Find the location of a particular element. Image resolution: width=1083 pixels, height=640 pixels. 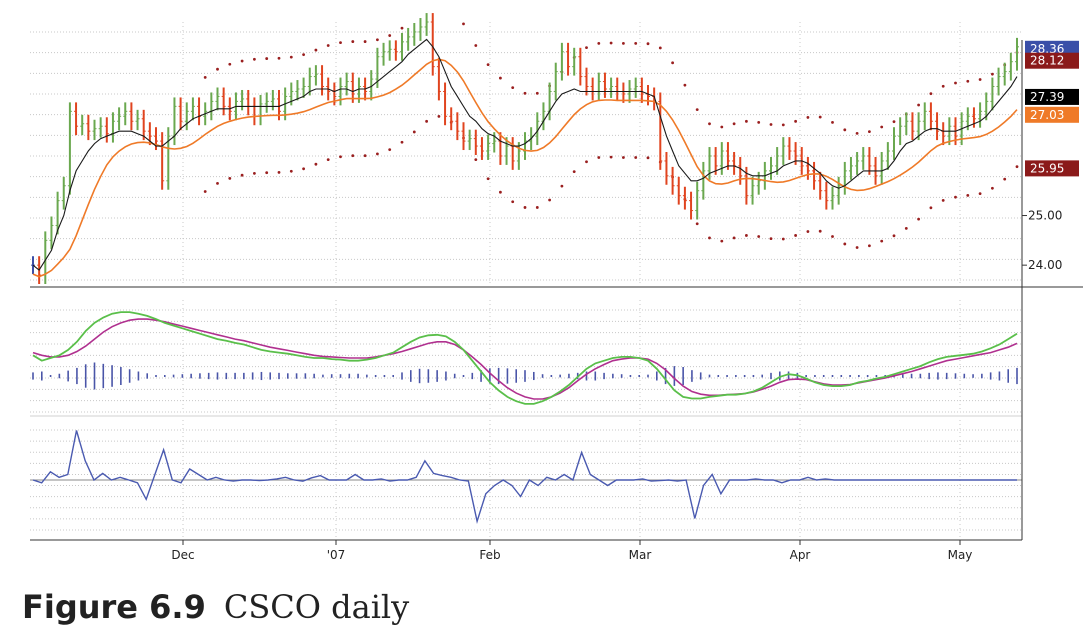

x-axis: Dec '07 Feb Mar Apr May is located at coordinates (571, 551).